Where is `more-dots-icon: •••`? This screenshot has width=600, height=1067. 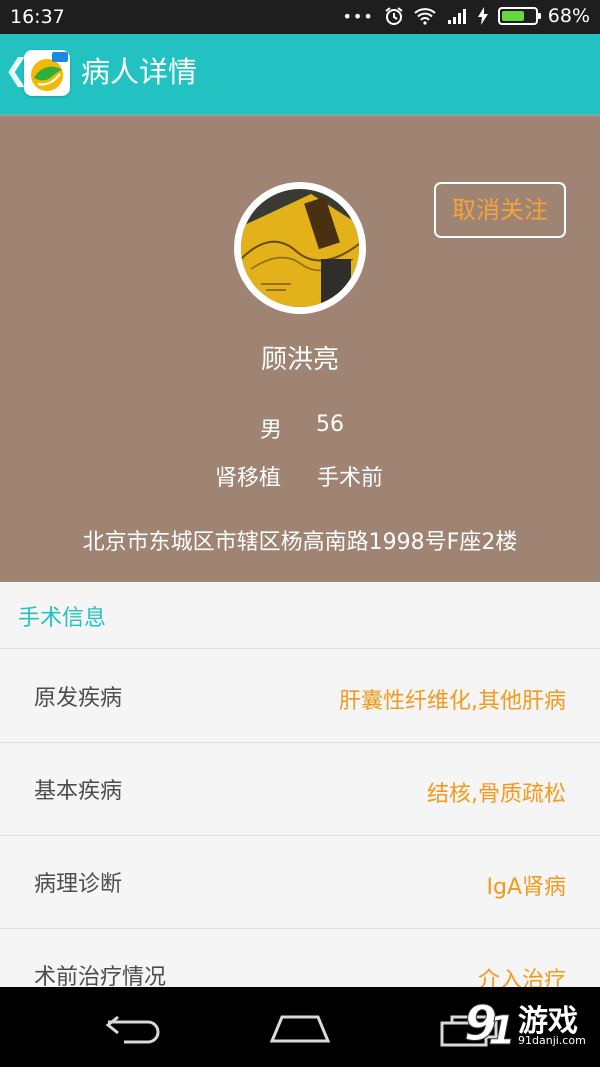
more-dots-icon: ••• is located at coordinates (358, 16).